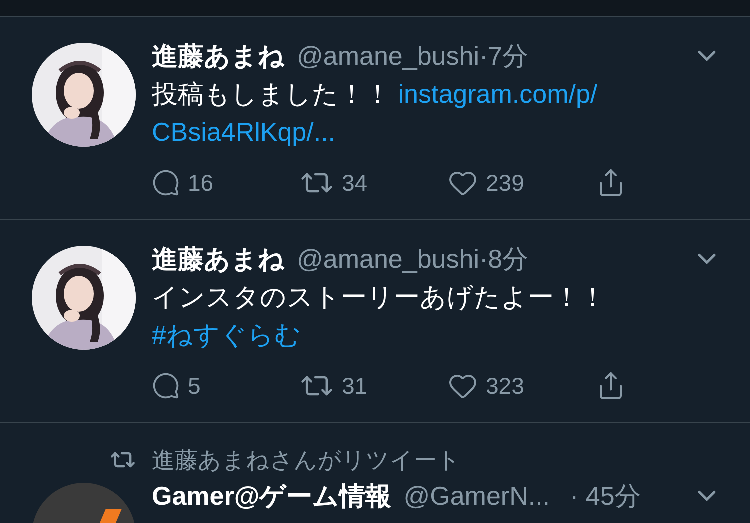  Describe the element at coordinates (505, 183) in the screenshot. I see `like-count: 239` at that location.